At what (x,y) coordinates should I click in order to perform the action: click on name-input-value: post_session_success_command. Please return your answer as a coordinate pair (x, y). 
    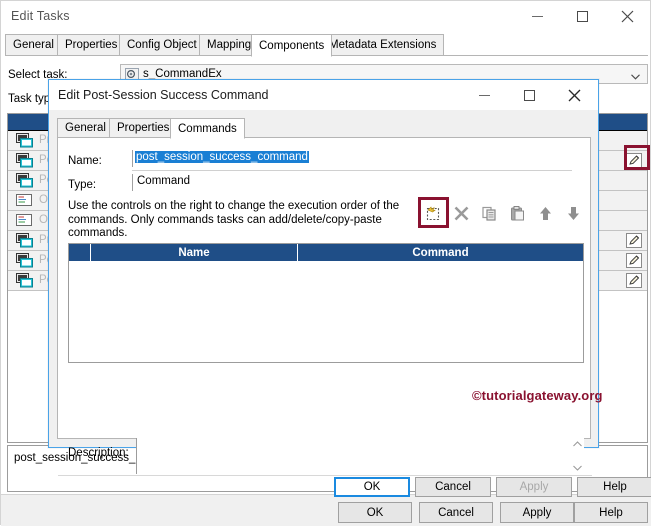
    Looking at the image, I should click on (222, 157).